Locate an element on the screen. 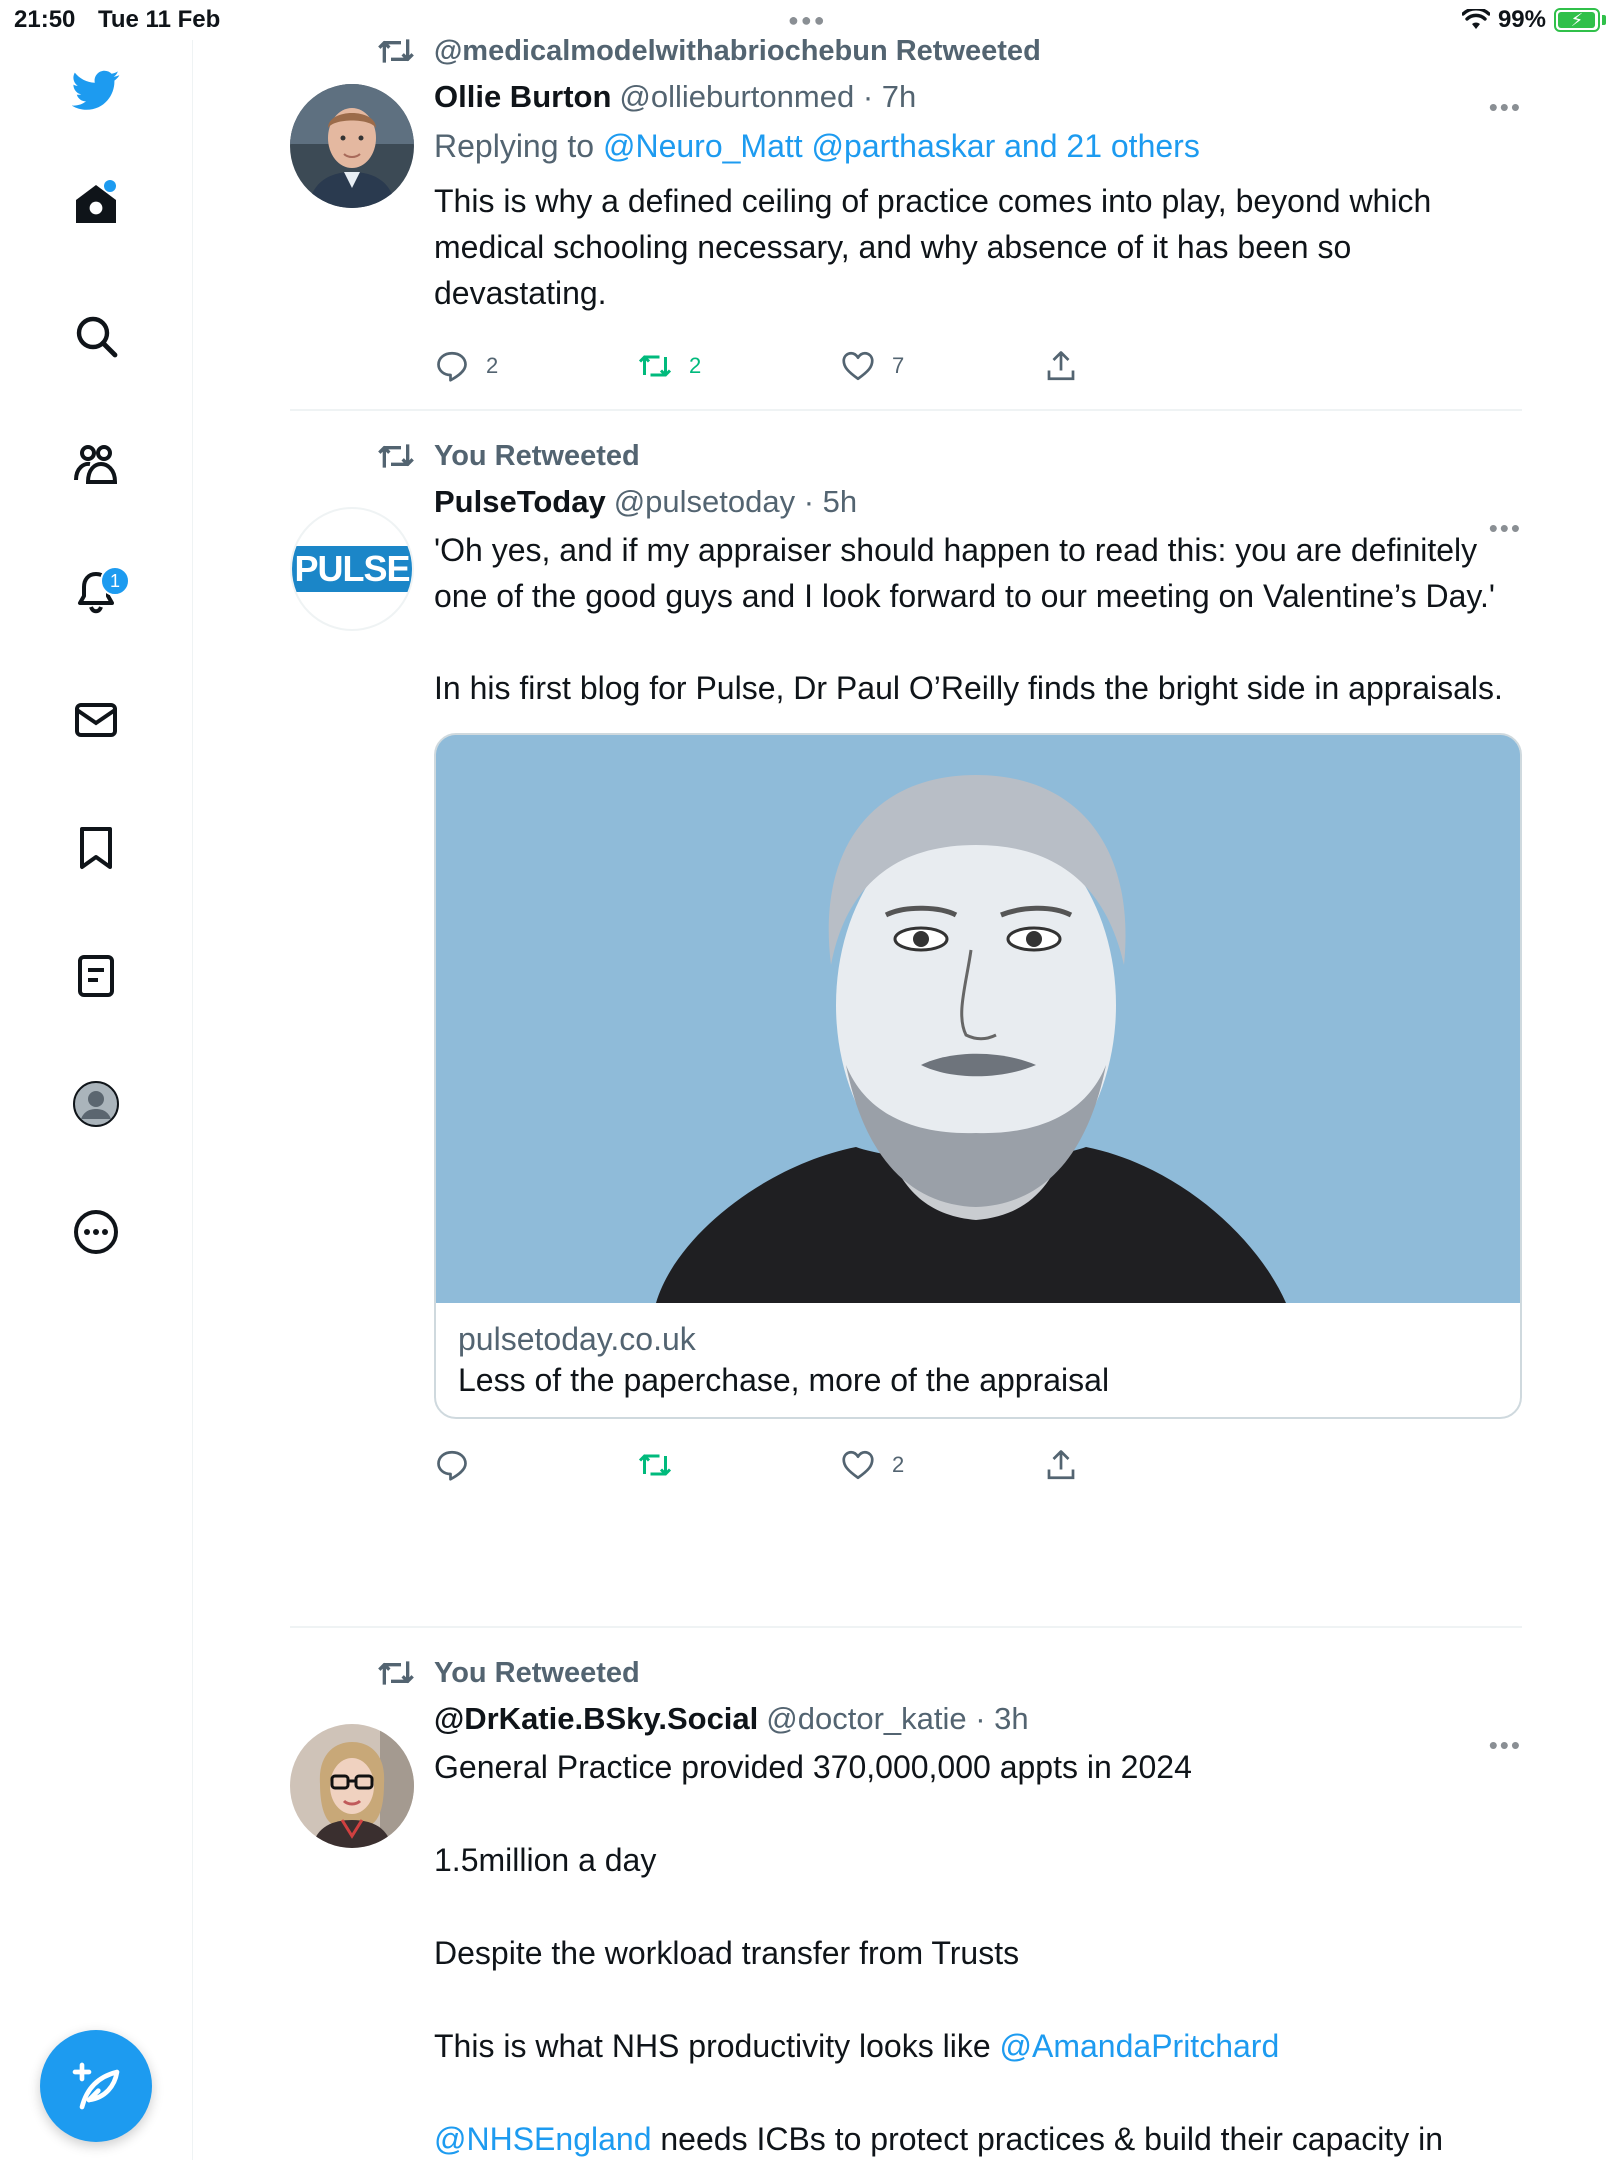  retweet-button is located at coordinates (738, 1465).